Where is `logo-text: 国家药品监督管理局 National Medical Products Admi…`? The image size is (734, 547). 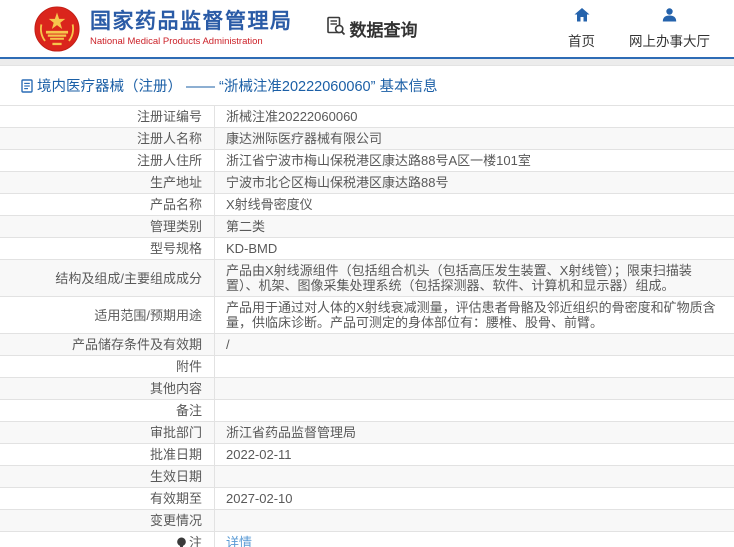 logo-text: 国家药品监督管理局 National Medical Products Admi… is located at coordinates (191, 28).